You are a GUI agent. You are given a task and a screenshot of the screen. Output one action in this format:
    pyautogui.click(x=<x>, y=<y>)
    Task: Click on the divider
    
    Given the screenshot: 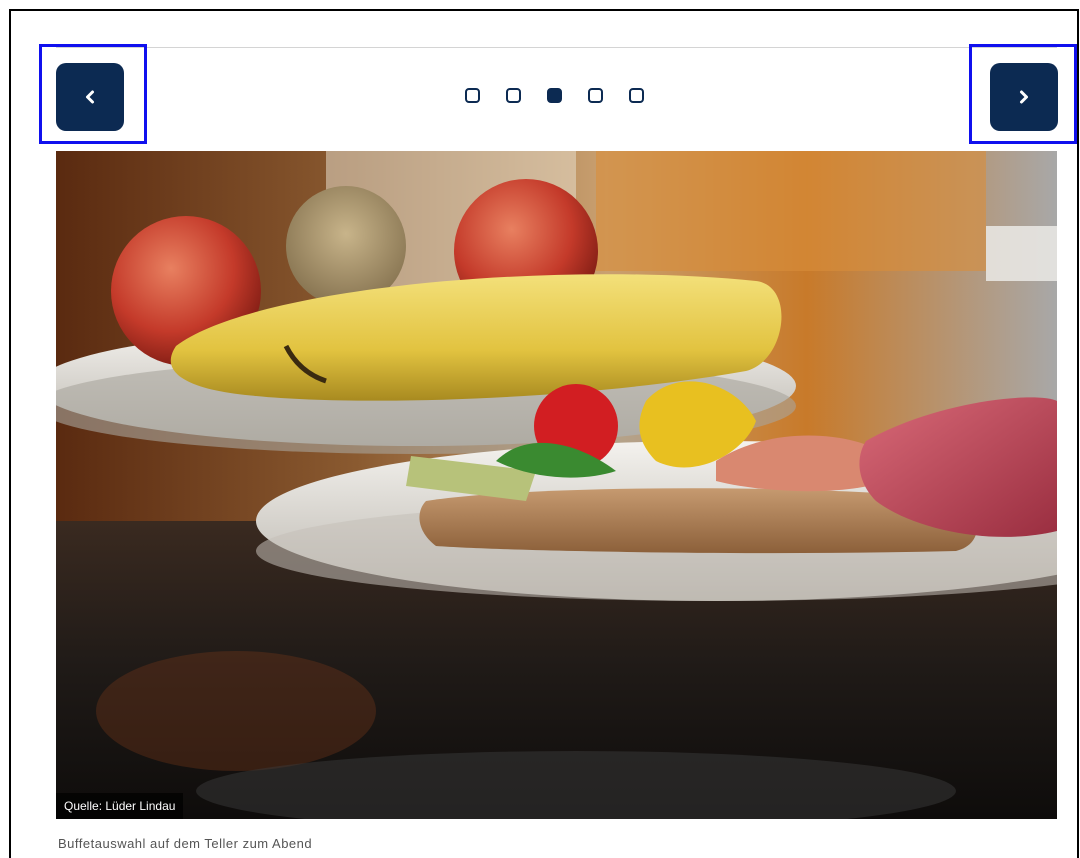 What is the action you would take?
    pyautogui.click(x=556, y=47)
    